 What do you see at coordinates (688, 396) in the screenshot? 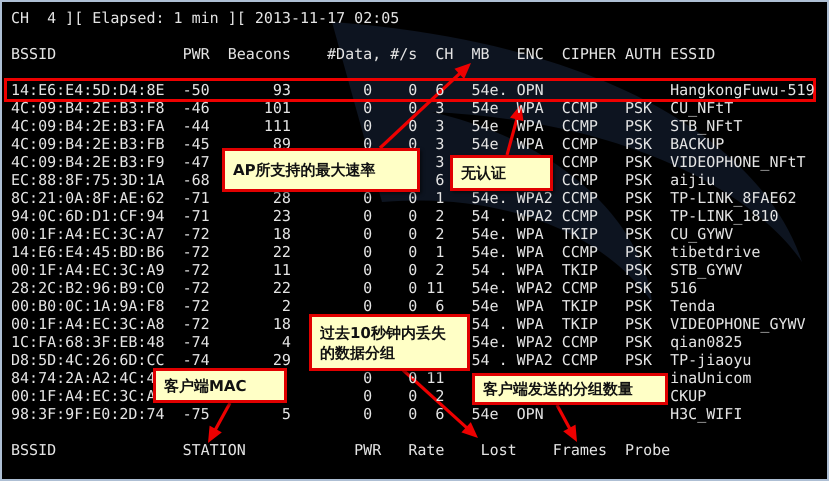
I see `table-cell: CKUP` at bounding box center [688, 396].